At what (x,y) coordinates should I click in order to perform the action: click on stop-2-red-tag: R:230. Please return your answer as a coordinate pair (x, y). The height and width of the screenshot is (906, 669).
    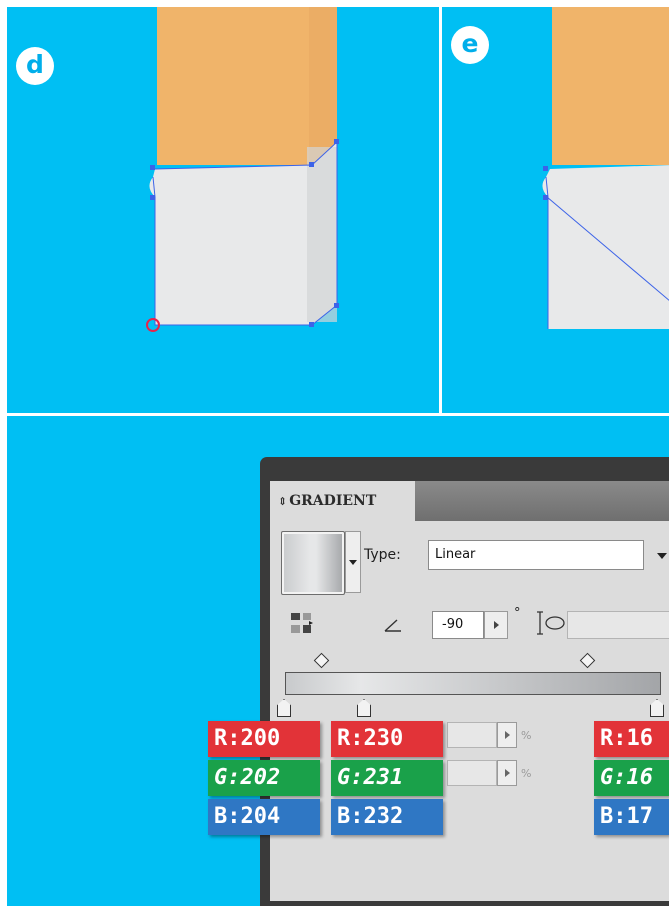
    Looking at the image, I should click on (387, 739).